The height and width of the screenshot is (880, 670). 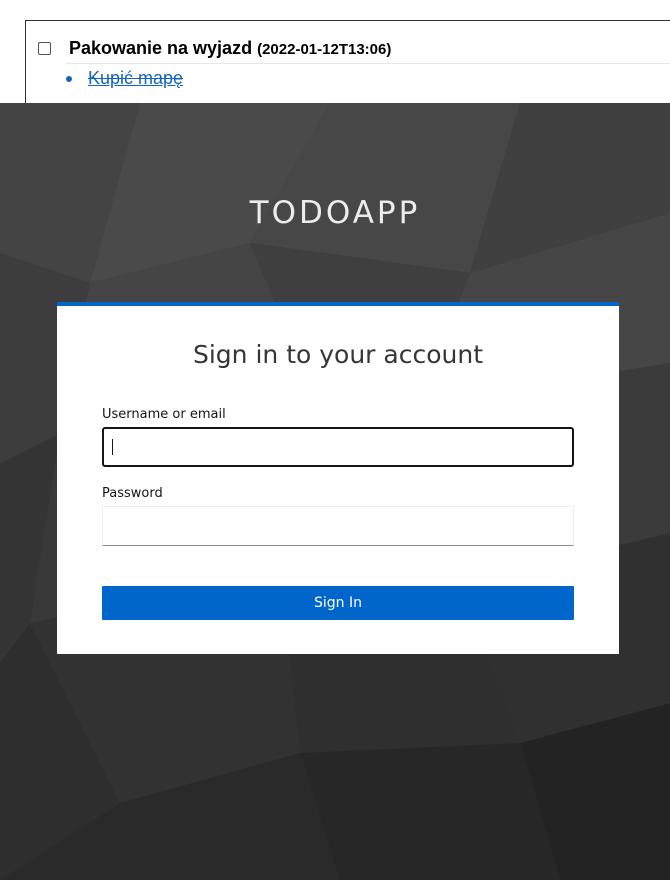 I want to click on sign-in-button: Sign In, so click(x=338, y=603).